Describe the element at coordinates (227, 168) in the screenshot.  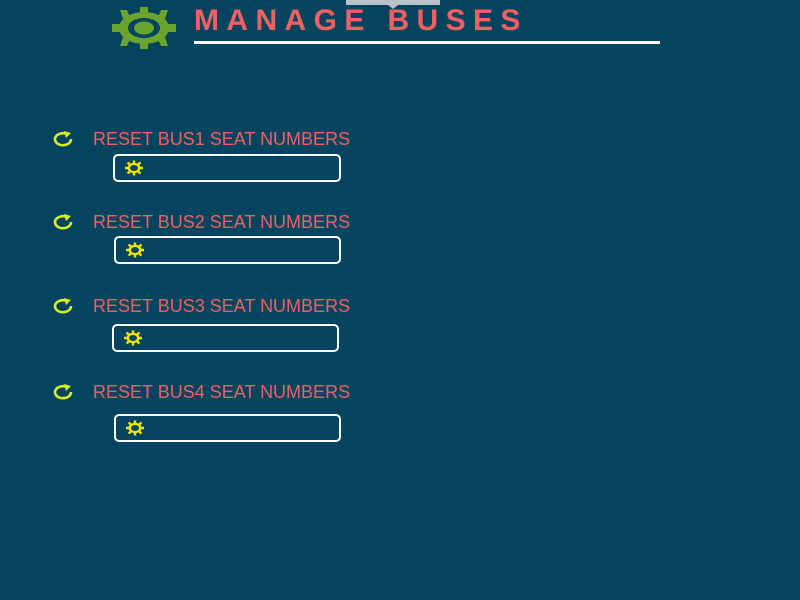
I see `bus1-seat-field` at that location.